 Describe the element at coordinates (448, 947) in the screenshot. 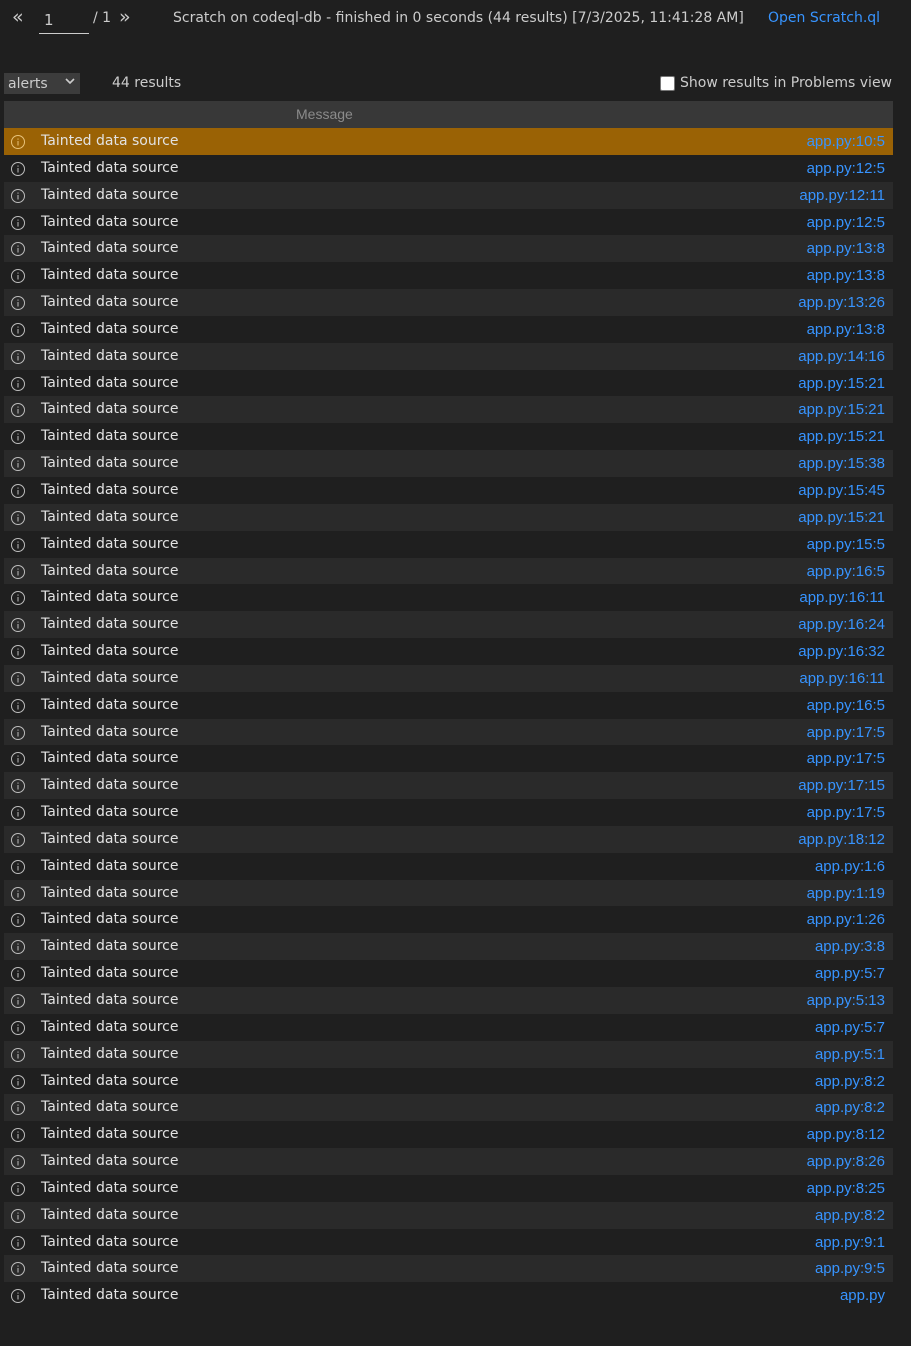

I see `table-row: Tainted data source app.py:3:8` at that location.